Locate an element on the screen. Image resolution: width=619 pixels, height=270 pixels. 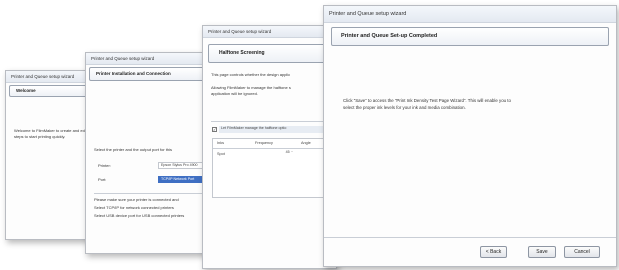
table-header-divider is located at coordinates (274, 148).